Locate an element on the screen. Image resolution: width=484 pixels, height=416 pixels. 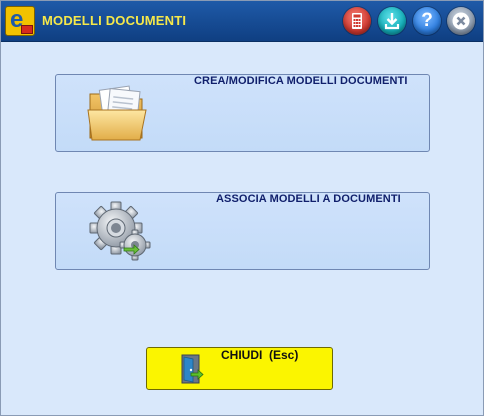
close-icon is located at coordinates (461, 21).